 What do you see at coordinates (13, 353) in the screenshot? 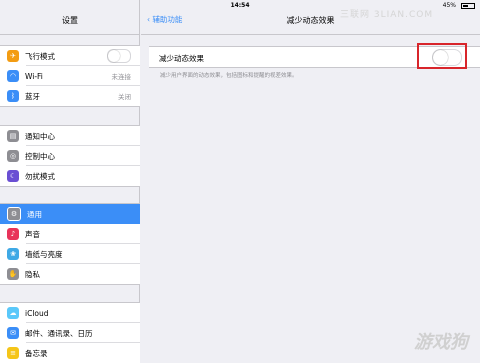
I see `notes-icon: ≡` at bounding box center [13, 353].